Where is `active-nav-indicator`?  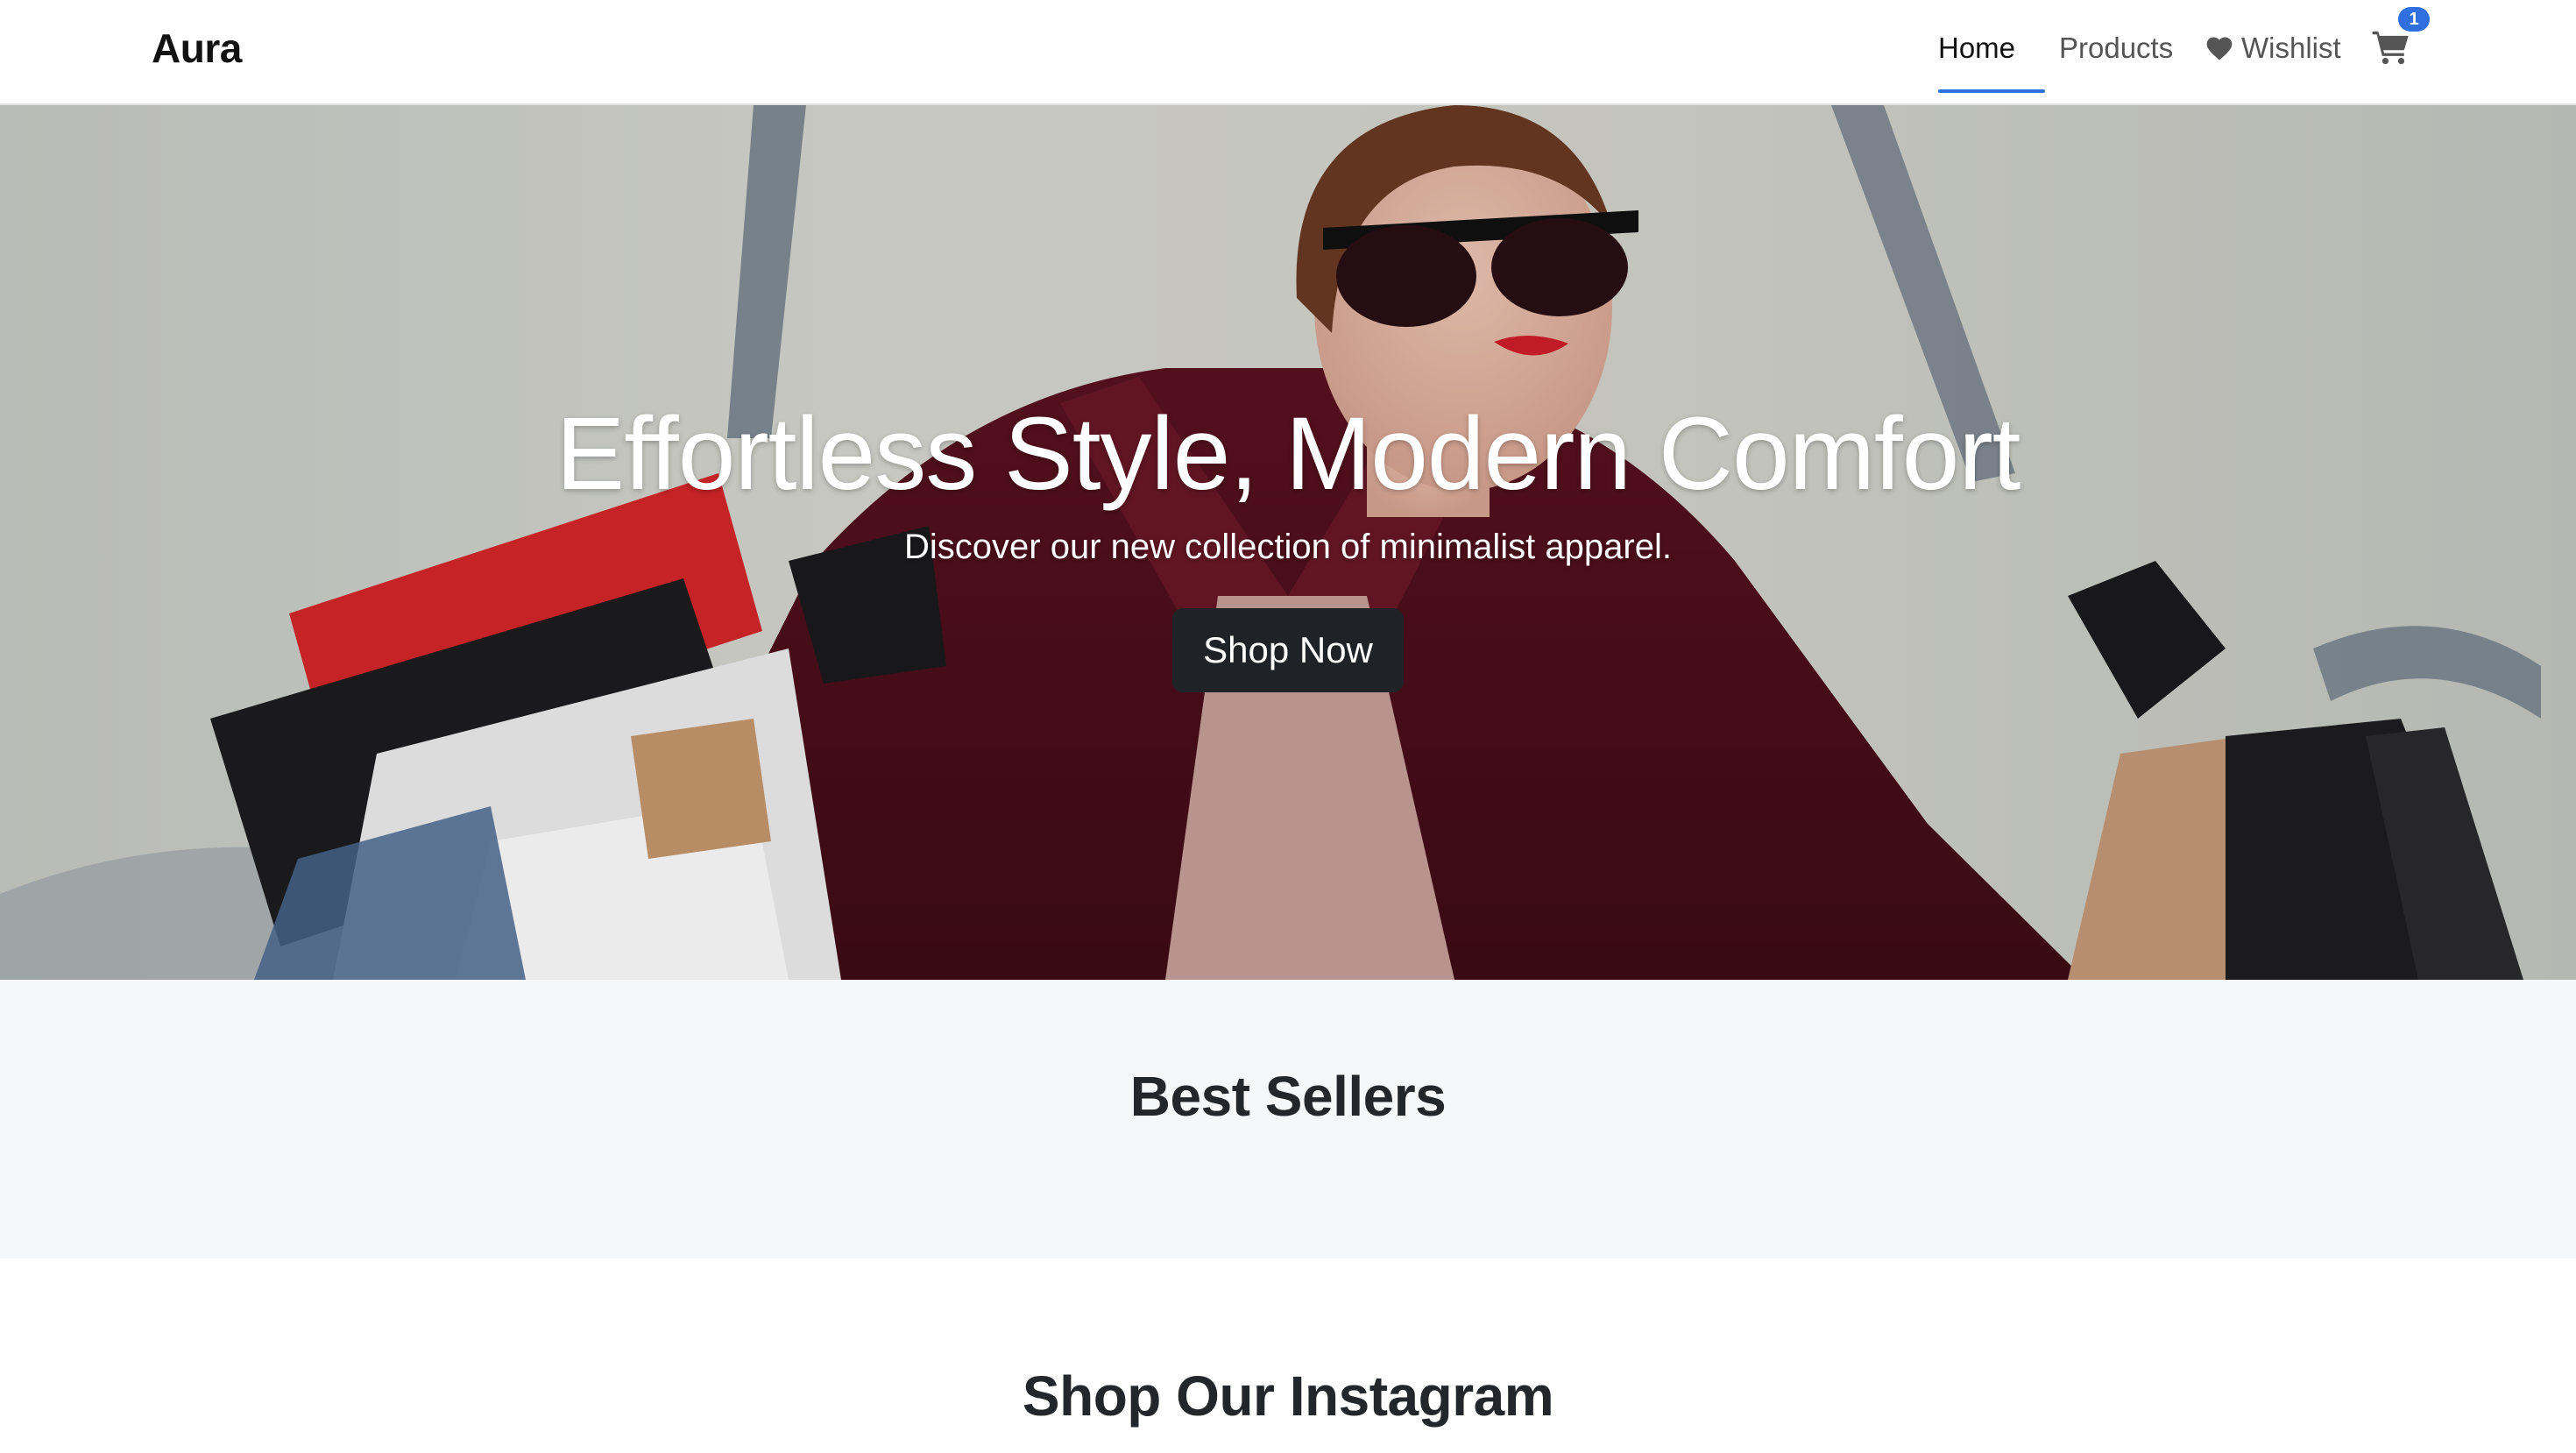 active-nav-indicator is located at coordinates (1991, 91).